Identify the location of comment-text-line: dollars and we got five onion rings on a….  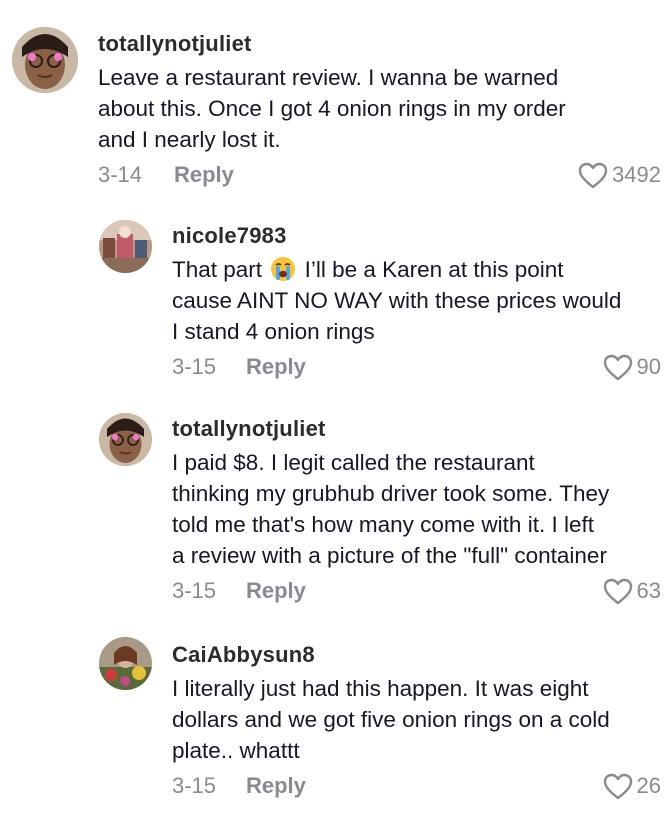
(391, 719).